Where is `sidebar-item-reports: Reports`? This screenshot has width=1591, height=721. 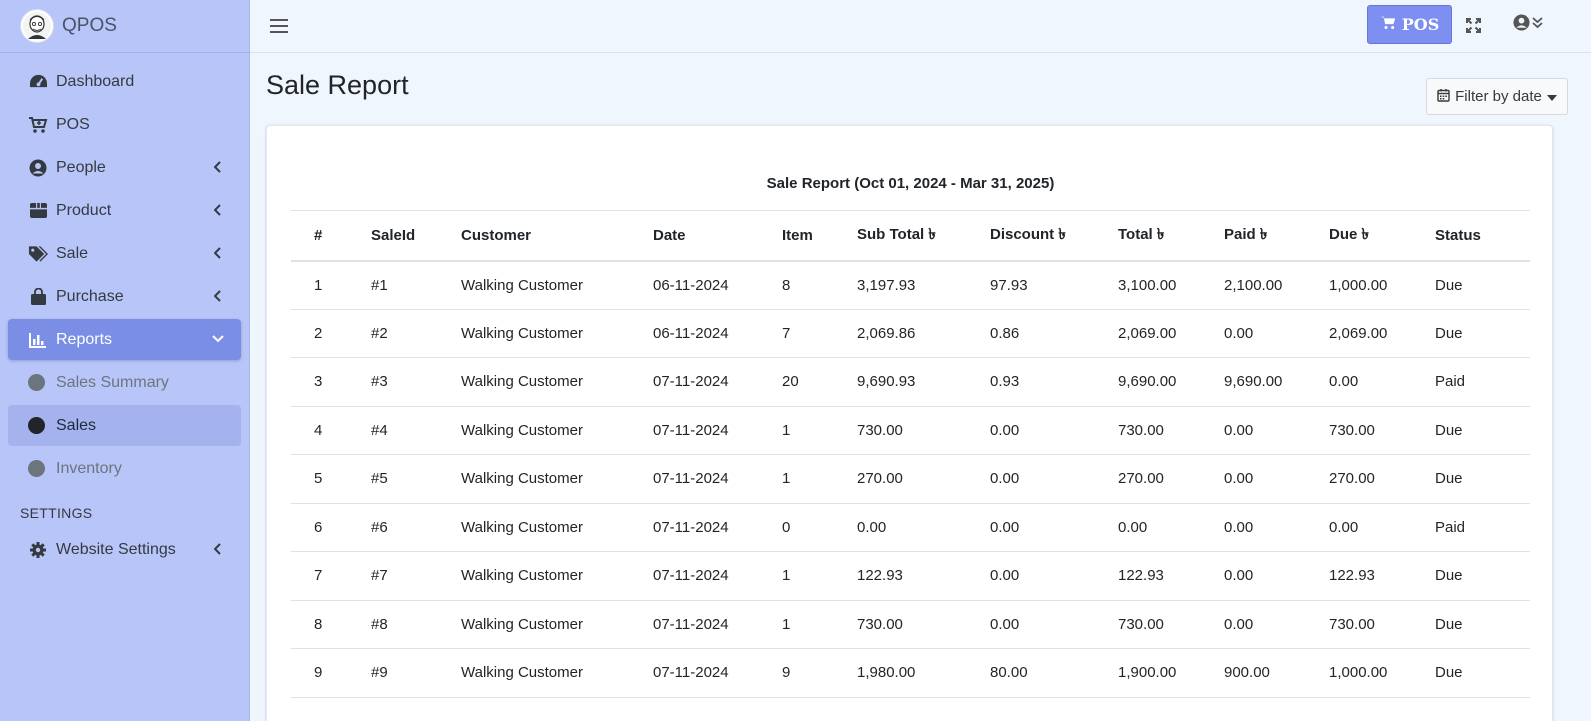
sidebar-item-reports: Reports is located at coordinates (124, 339).